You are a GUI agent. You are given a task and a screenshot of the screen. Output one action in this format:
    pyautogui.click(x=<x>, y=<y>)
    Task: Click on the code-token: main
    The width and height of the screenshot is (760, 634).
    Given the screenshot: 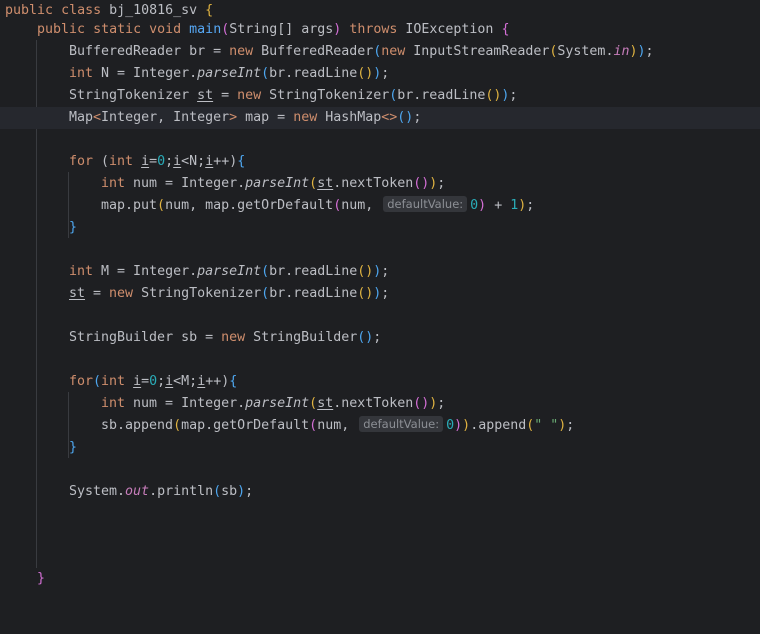 What is the action you would take?
    pyautogui.click(x=205, y=29)
    